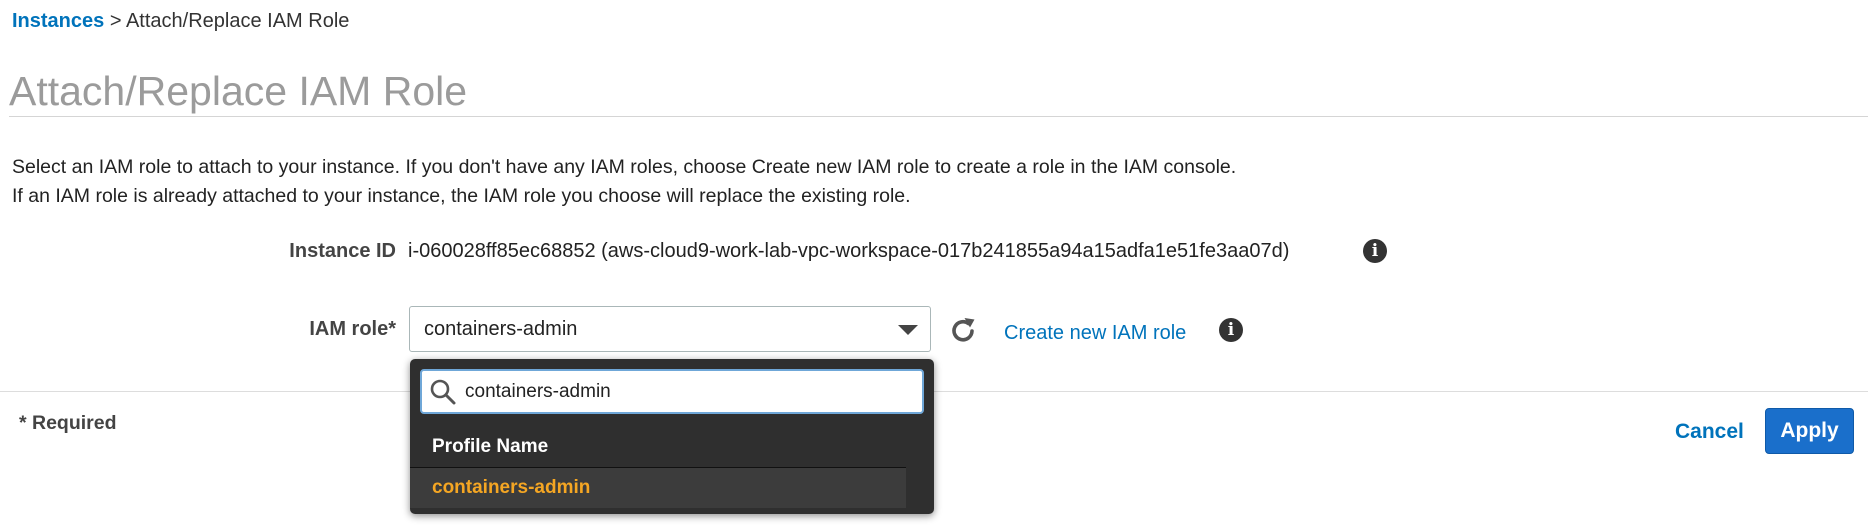 This screenshot has width=1868, height=526. What do you see at coordinates (237, 21) in the screenshot?
I see `breadcrumb-current: Attach/Replace IAM Role` at bounding box center [237, 21].